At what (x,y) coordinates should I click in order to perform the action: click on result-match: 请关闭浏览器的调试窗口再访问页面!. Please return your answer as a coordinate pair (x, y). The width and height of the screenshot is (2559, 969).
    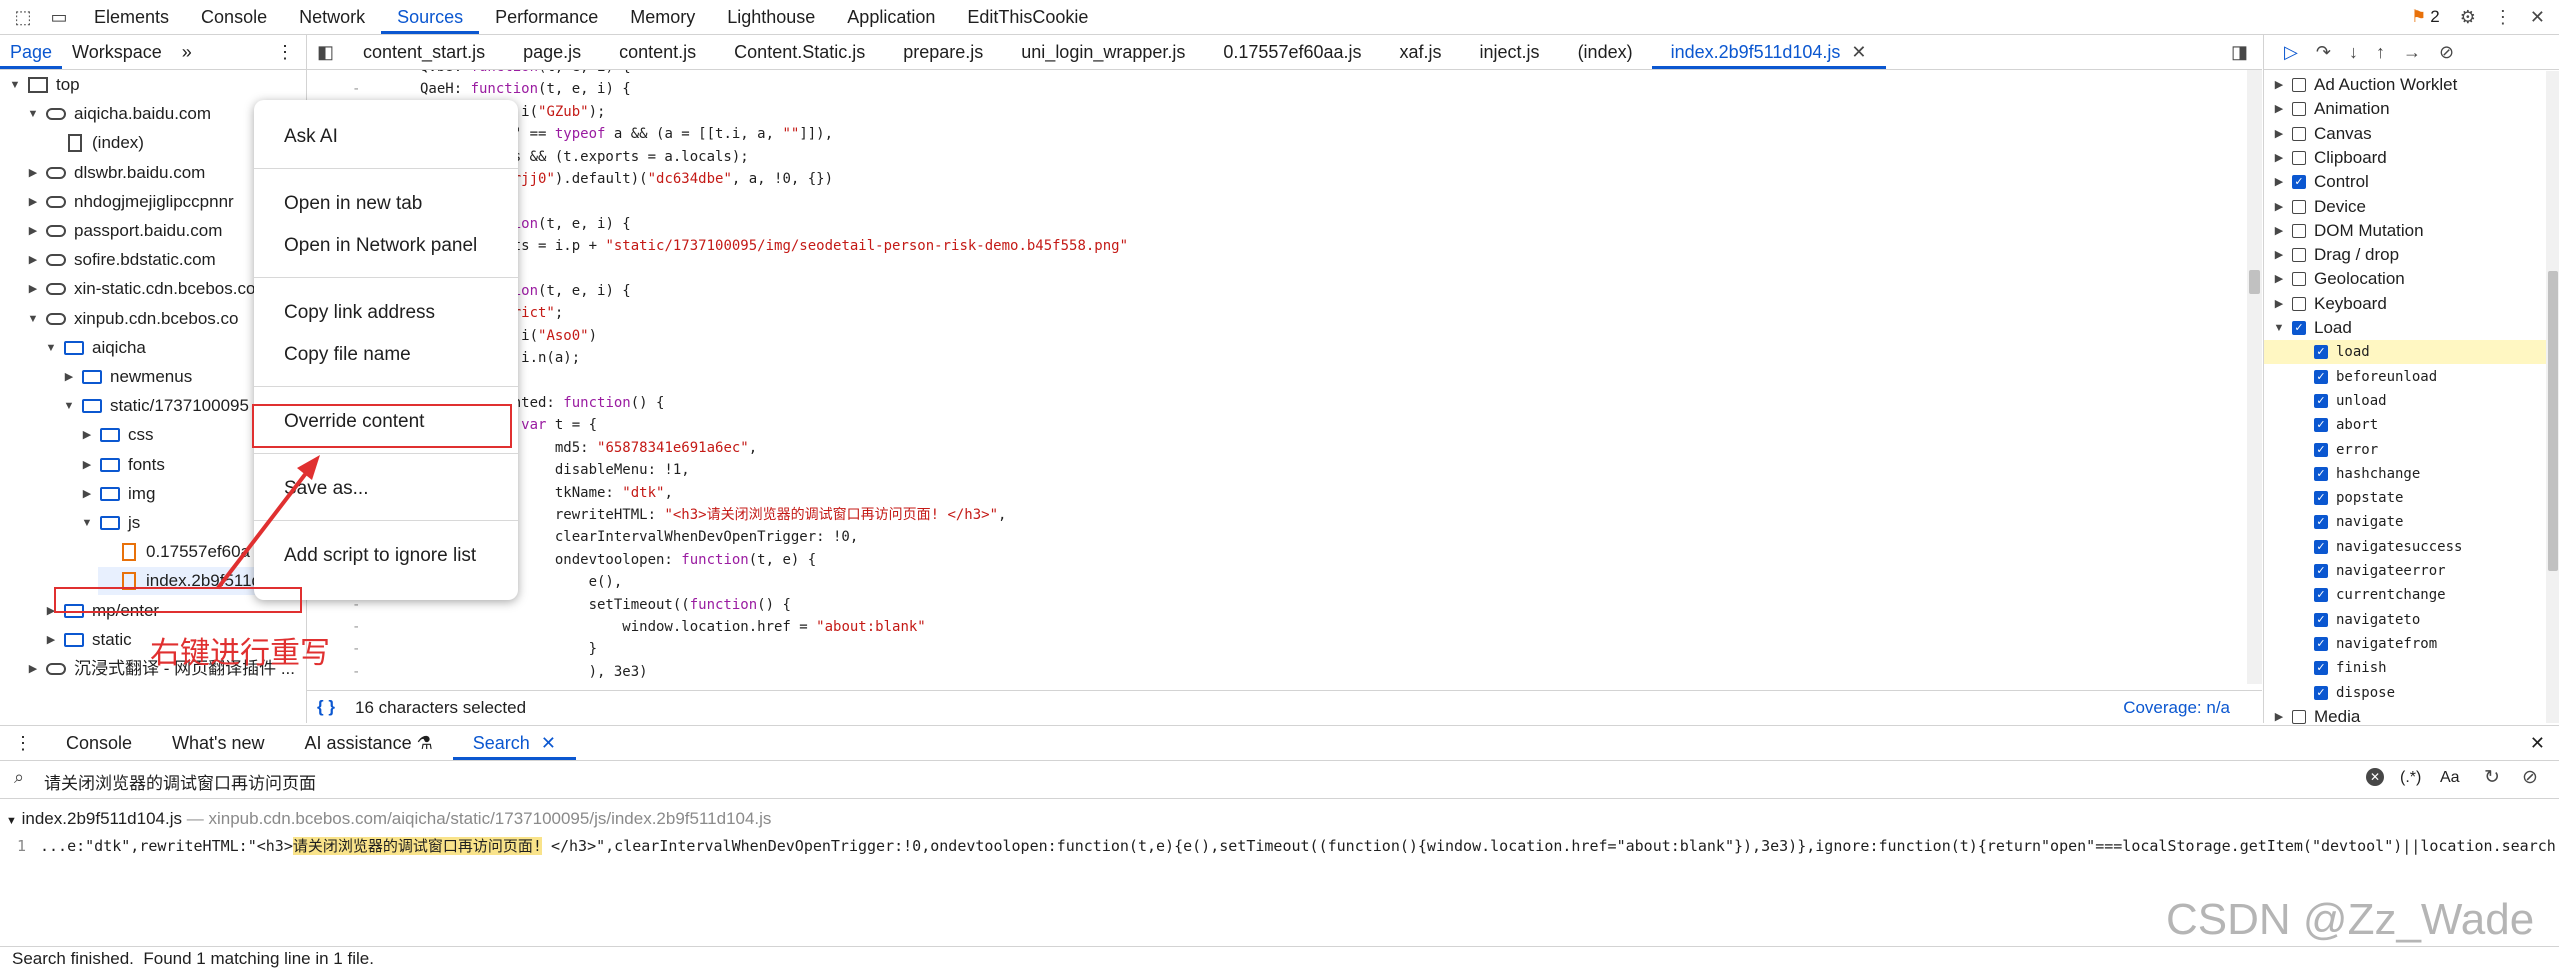
    Looking at the image, I should click on (417, 846).